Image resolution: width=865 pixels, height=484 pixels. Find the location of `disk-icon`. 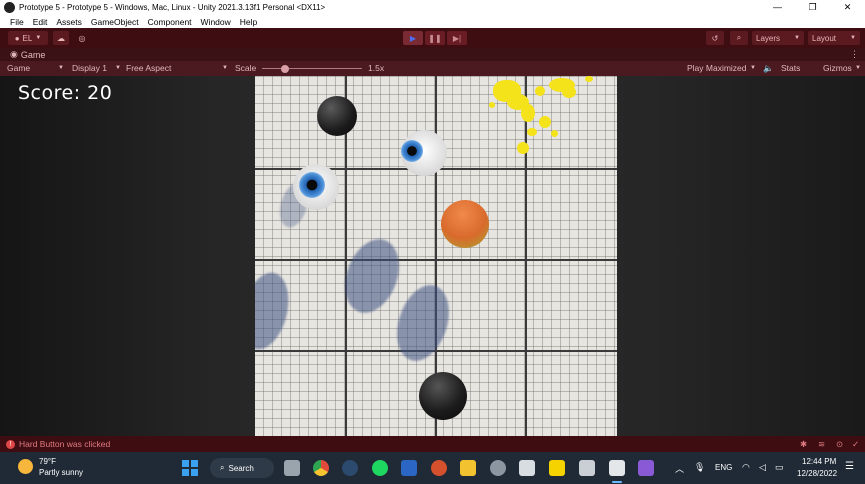

disk-icon is located at coordinates (498, 468).